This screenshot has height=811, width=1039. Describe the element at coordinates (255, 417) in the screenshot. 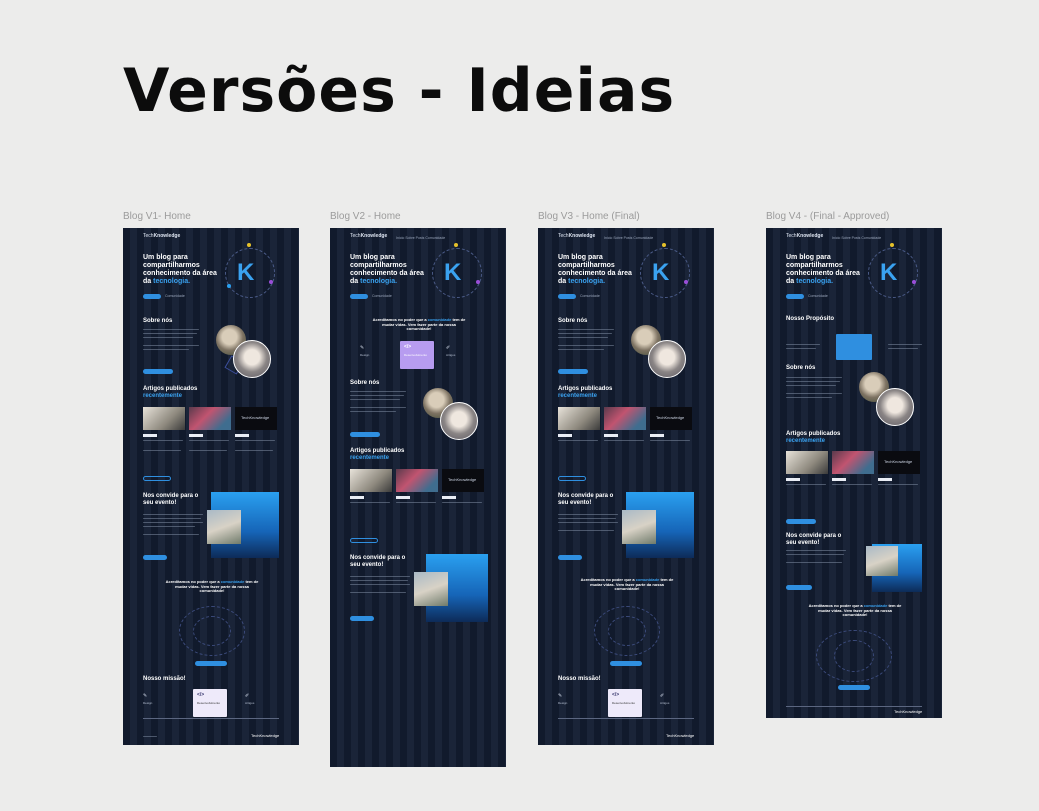

I see `article-banner: TechKnowledge` at that location.